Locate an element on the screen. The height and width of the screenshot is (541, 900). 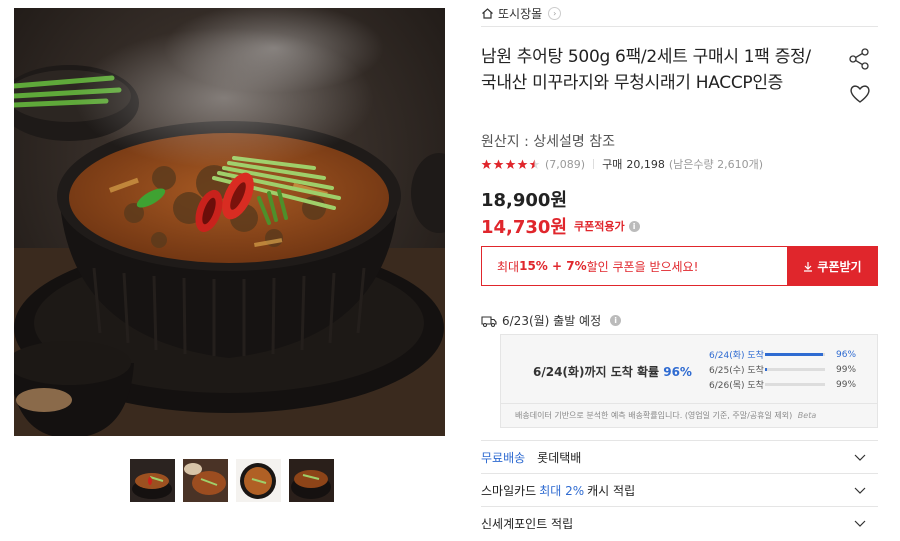
star-half-icon is located at coordinates (534, 164).